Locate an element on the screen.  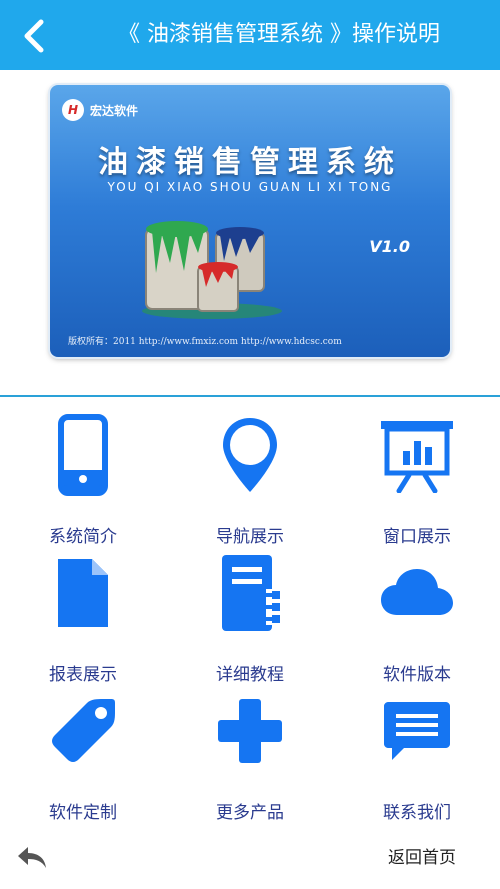
presentation-icon is located at coordinates (417, 455).